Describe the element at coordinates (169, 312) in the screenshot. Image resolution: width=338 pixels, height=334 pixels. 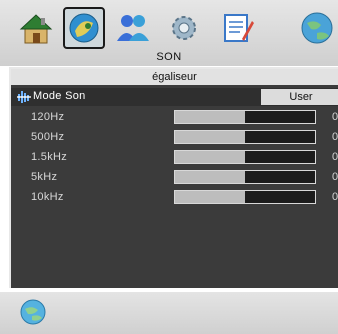
I see `footer-bar` at that location.